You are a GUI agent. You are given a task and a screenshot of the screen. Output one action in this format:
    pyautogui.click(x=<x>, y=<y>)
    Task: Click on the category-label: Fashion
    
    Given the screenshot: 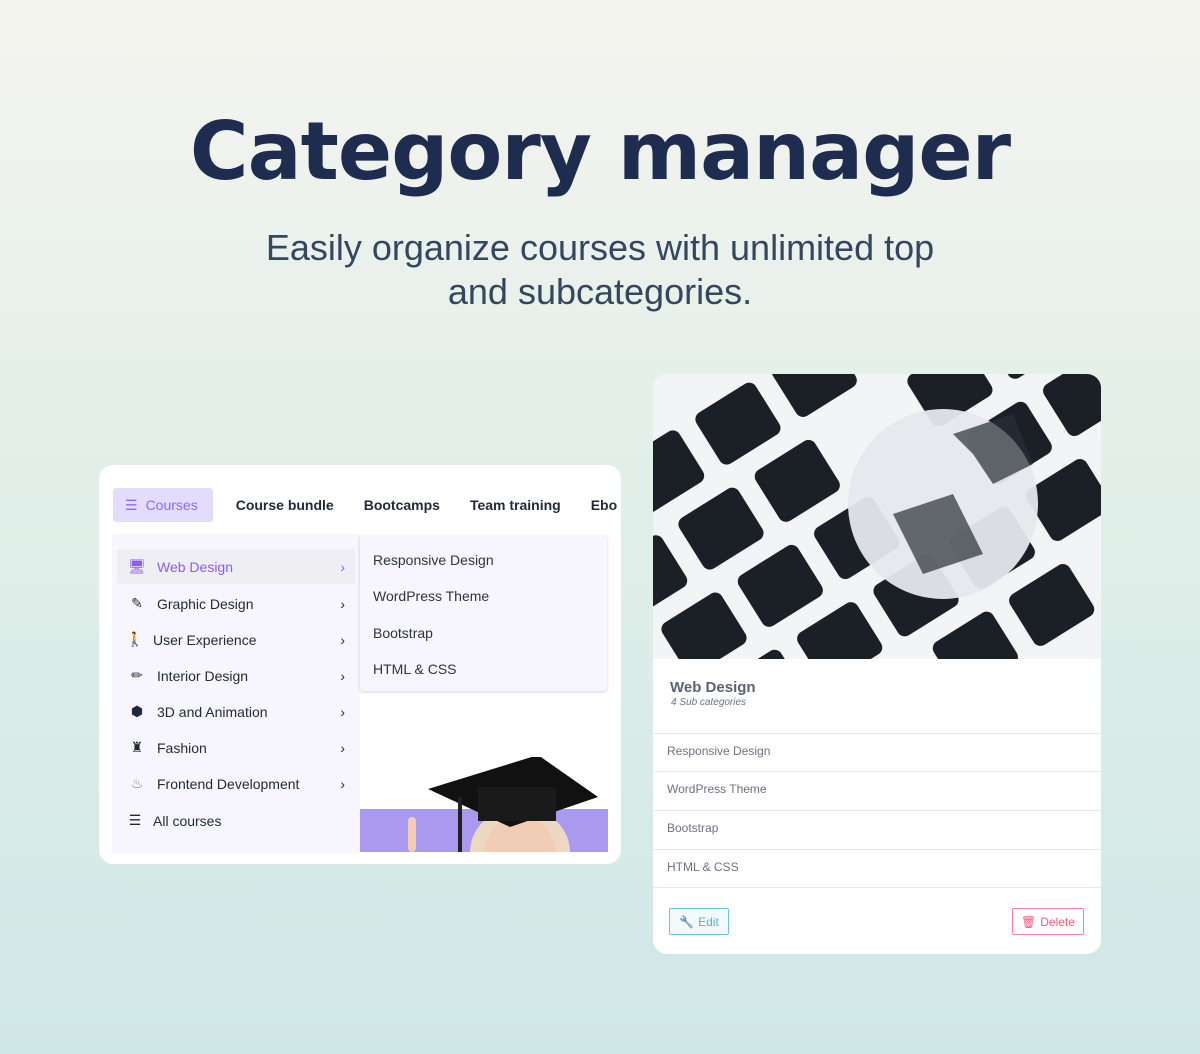 What is the action you would take?
    pyautogui.click(x=182, y=747)
    